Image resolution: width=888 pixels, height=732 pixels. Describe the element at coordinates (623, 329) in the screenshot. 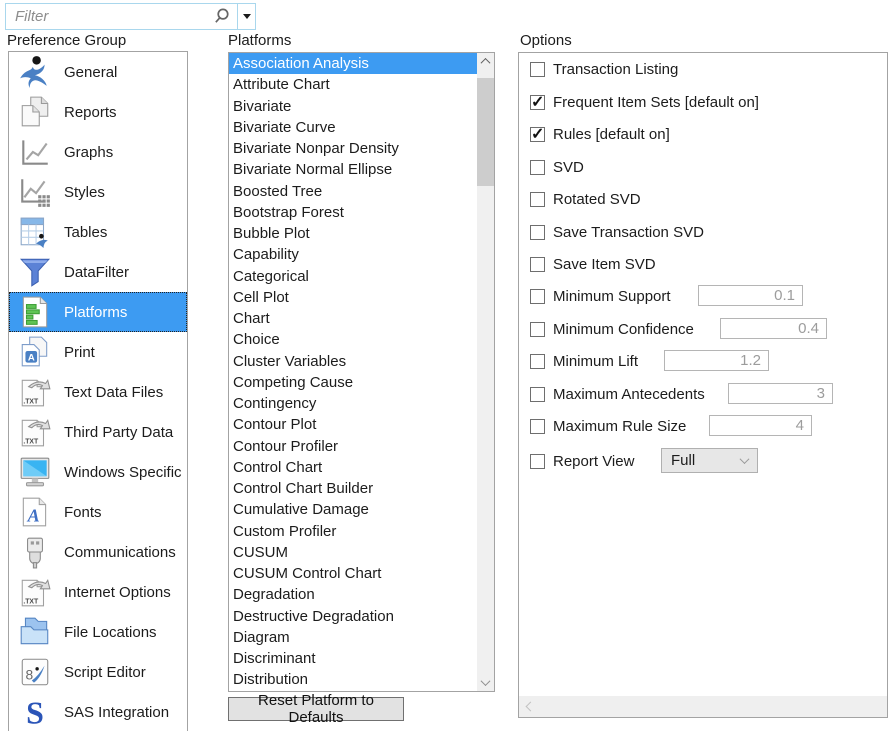

I see `option-label: Minimum Confidence` at that location.